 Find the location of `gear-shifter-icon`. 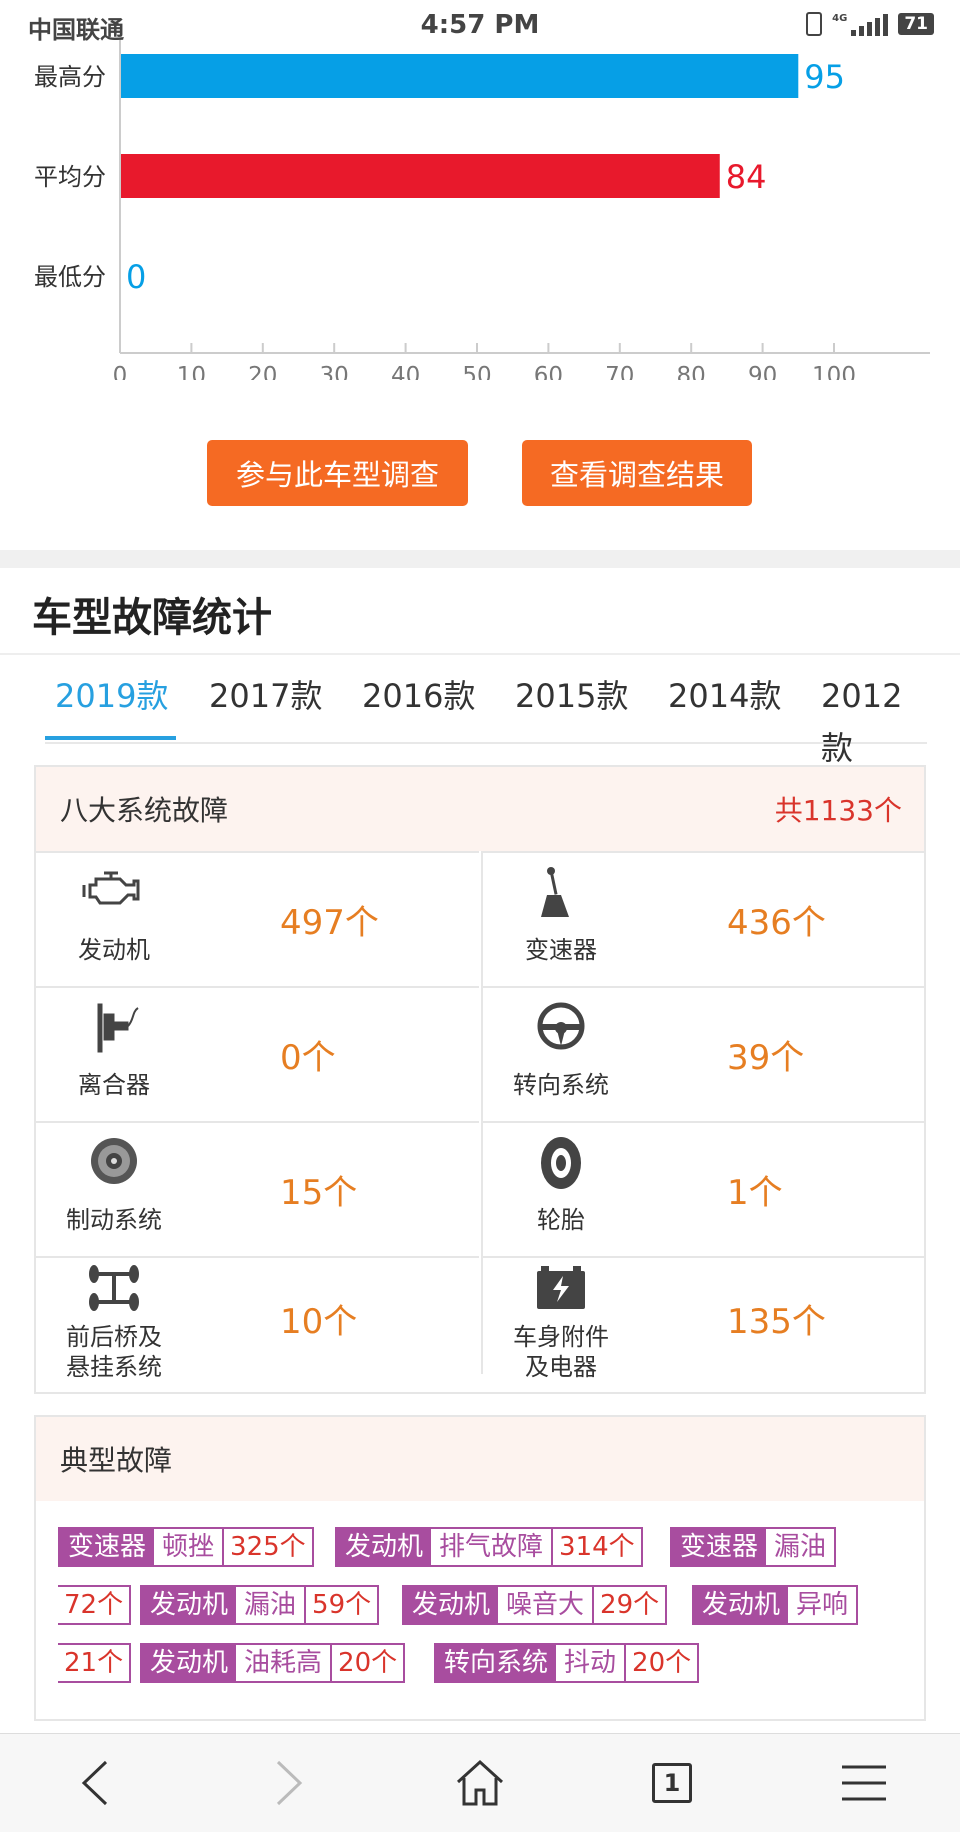

gear-shifter-icon is located at coordinates (561, 893).